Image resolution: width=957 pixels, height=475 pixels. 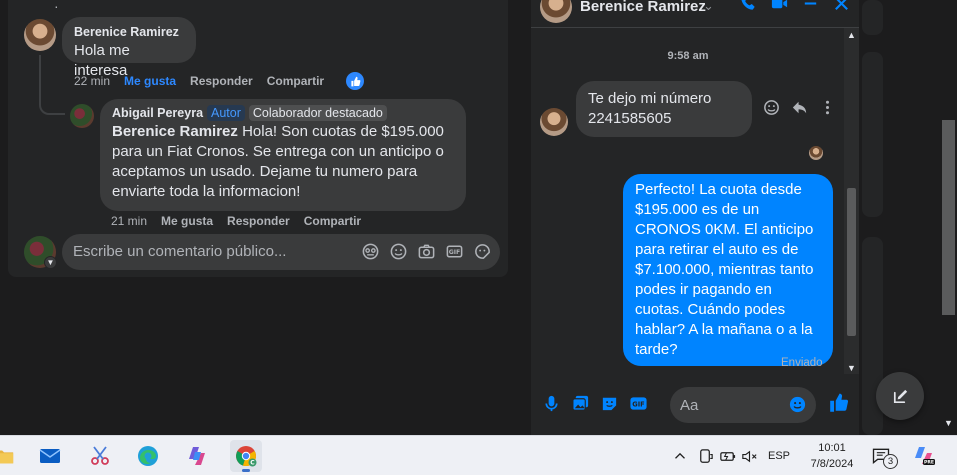 I want to click on chevron-up-icon, so click(x=680, y=456).